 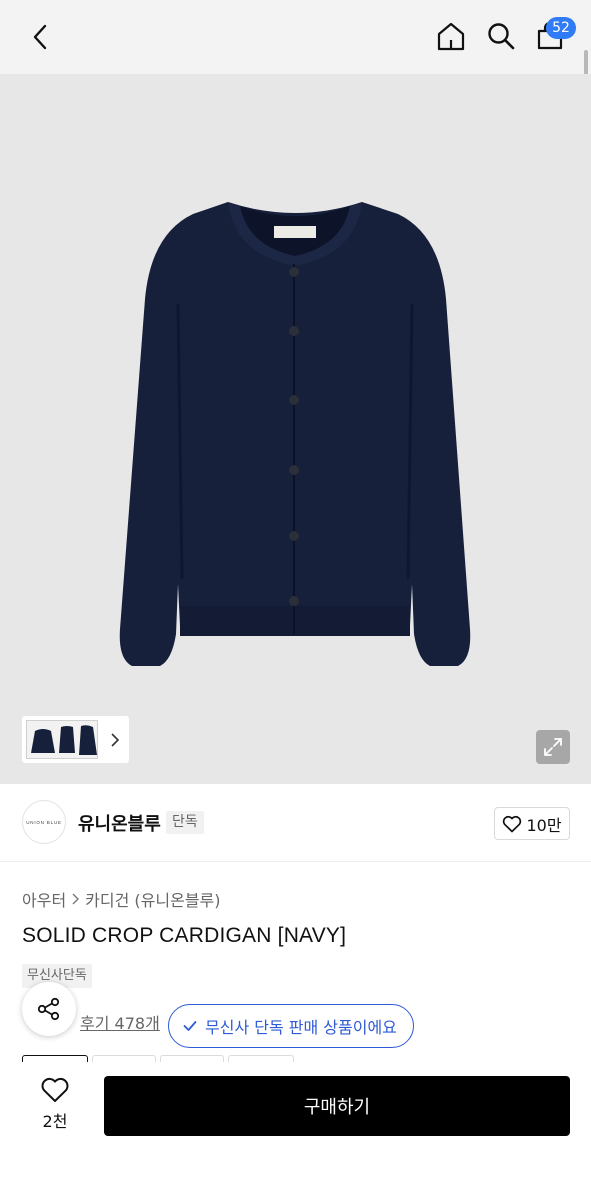 I want to click on share-button, so click(x=49, y=1009).